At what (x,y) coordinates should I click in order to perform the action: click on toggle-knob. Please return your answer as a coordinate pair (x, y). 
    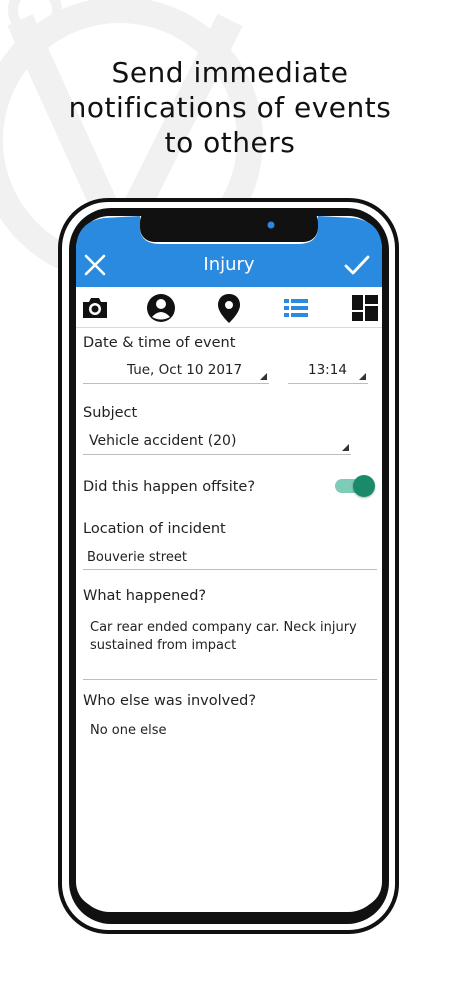
    Looking at the image, I should click on (364, 486).